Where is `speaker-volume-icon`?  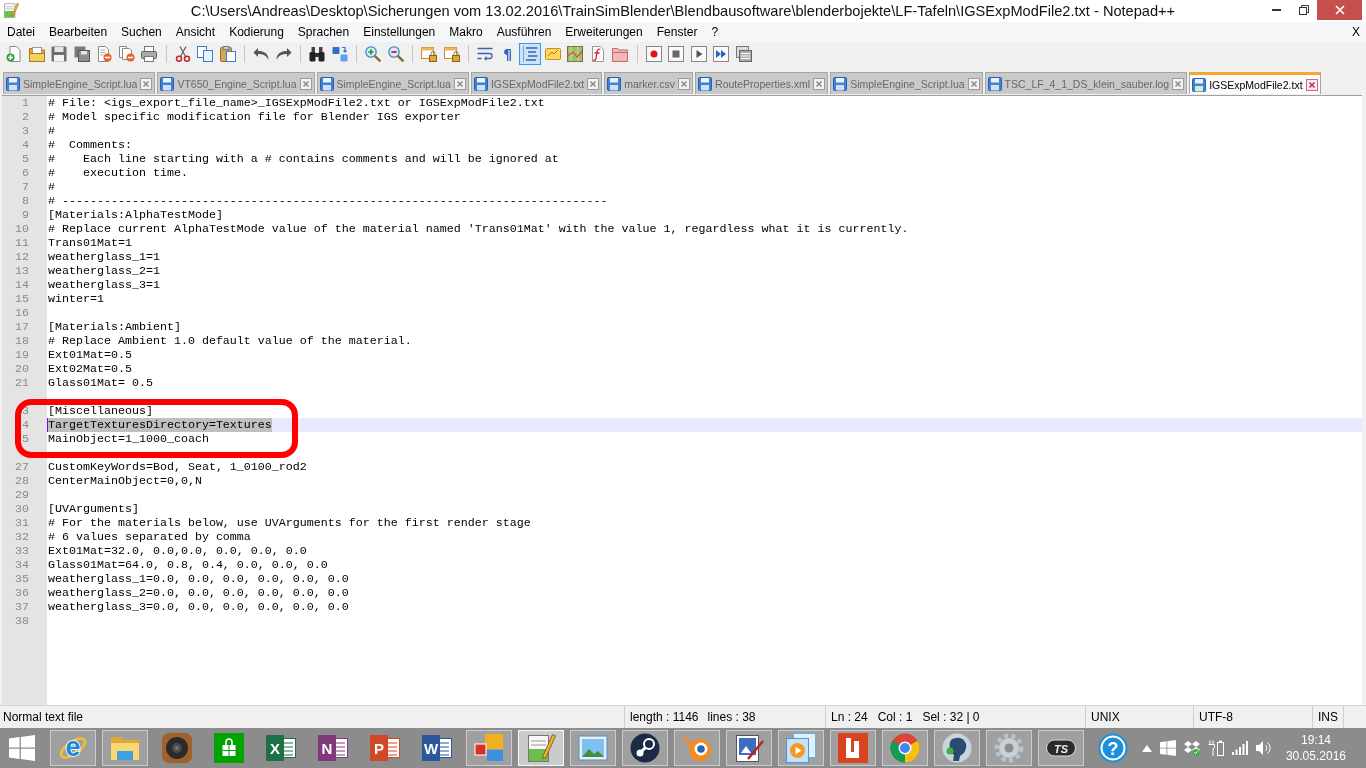 speaker-volume-icon is located at coordinates (1264, 748).